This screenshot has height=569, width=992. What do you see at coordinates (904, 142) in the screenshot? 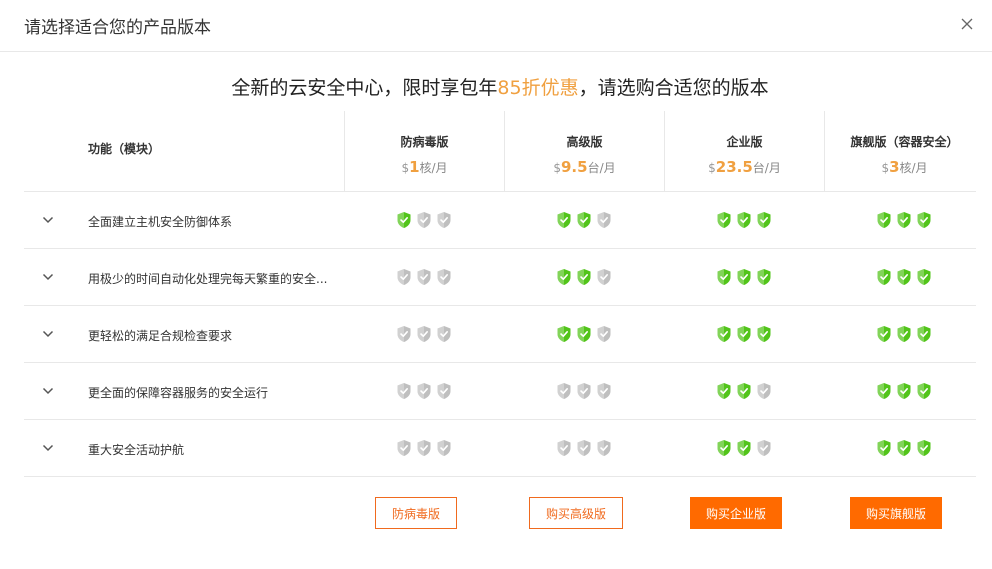
I see `plan-name: 旗舰版（容器安全）` at bounding box center [904, 142].